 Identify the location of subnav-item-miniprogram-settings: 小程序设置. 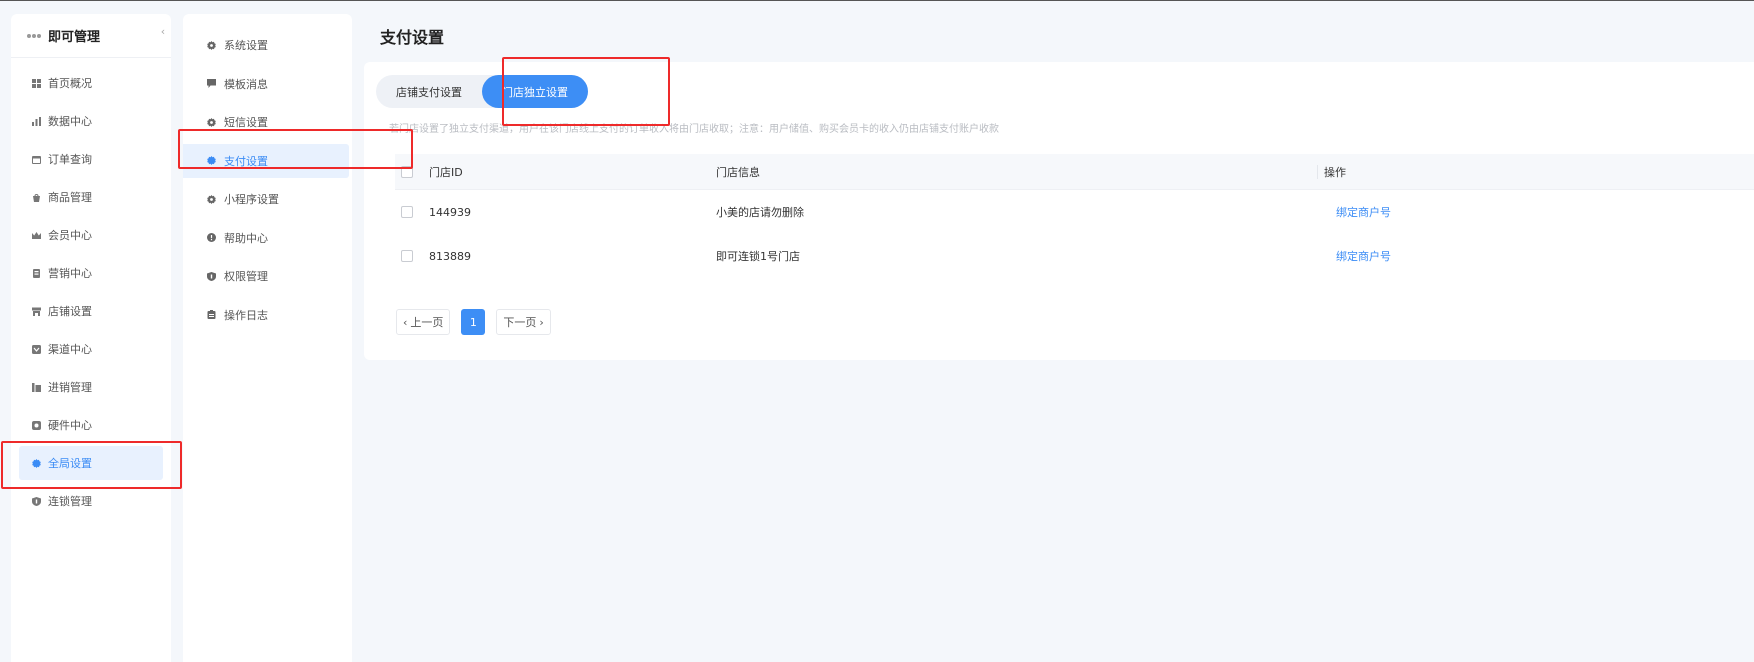
(266, 199).